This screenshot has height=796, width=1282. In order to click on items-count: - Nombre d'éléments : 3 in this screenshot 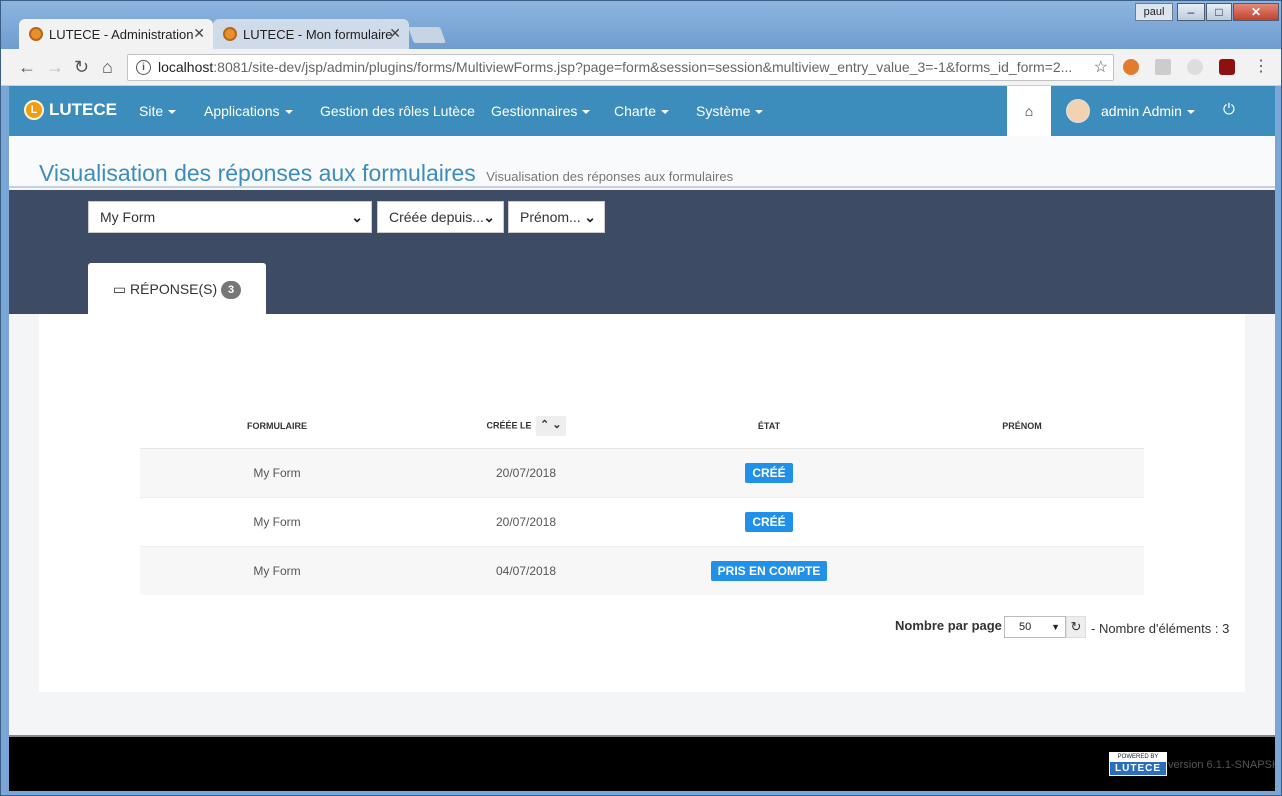, I will do `click(1160, 628)`.